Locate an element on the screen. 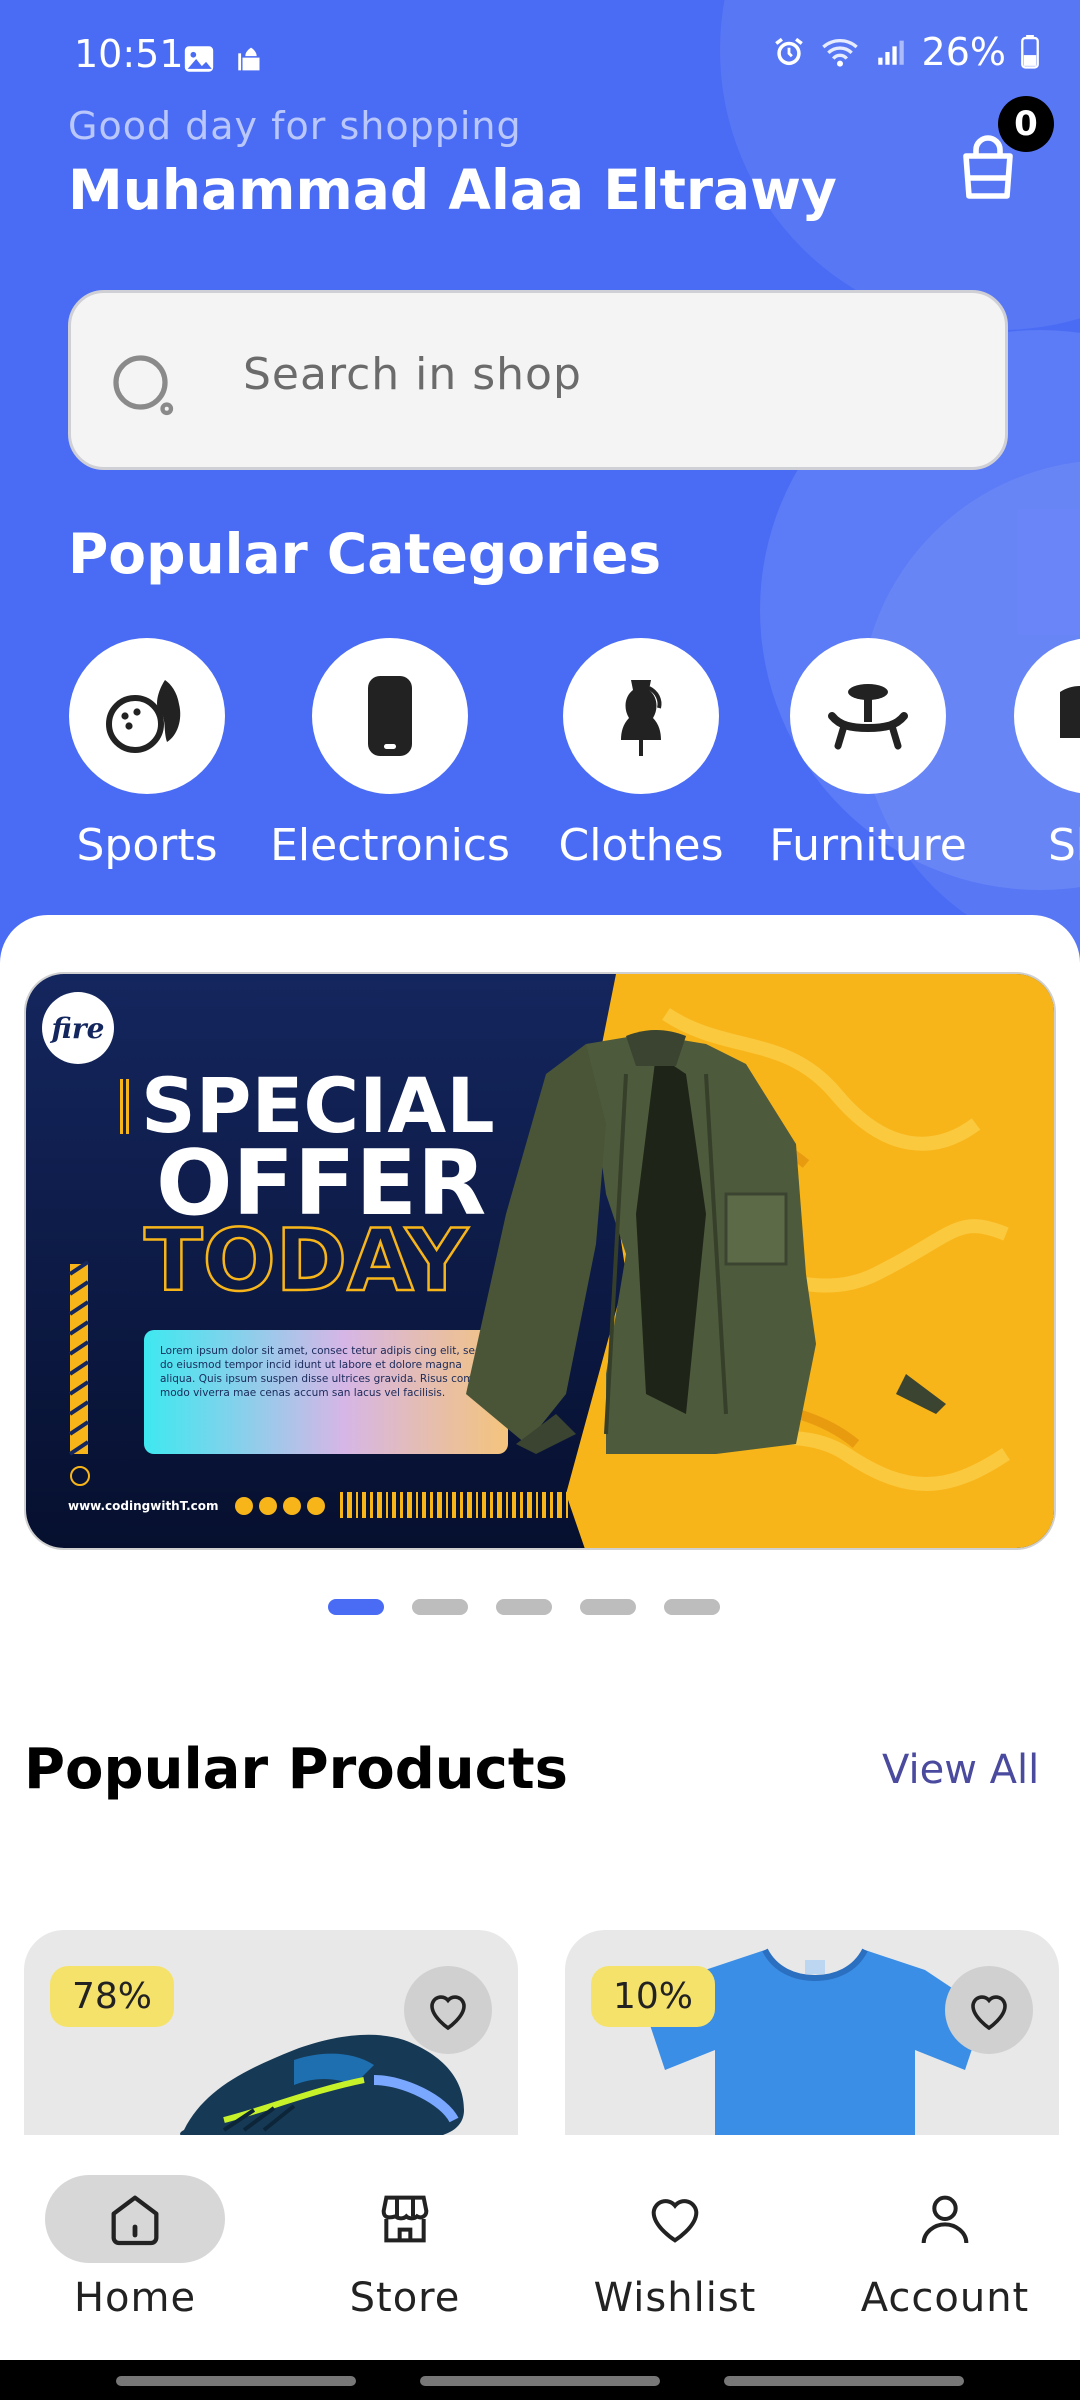 The image size is (1080, 2400). status-bar: 10:51 26% is located at coordinates (540, 60).